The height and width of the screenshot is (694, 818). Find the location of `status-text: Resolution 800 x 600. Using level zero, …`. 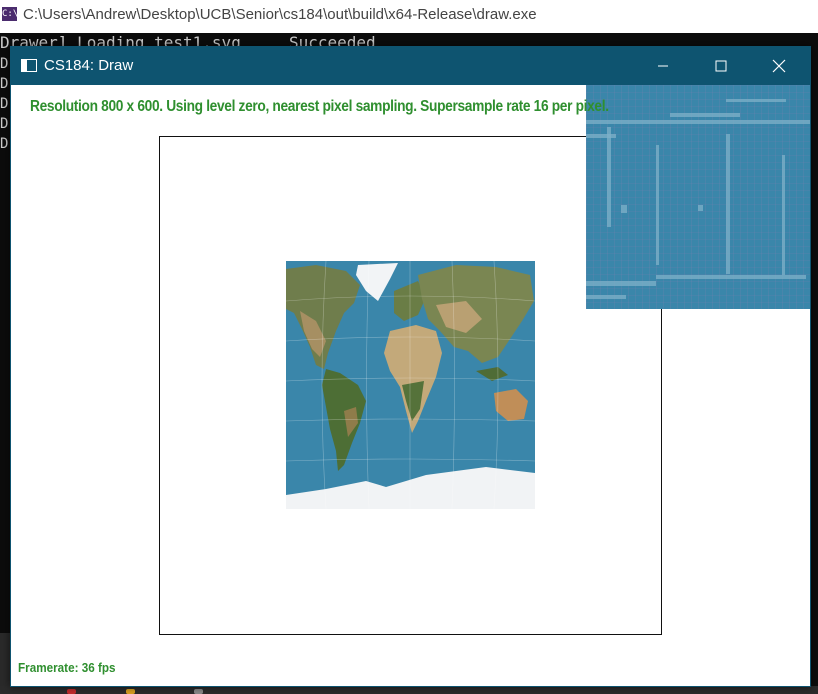

status-text: Resolution 800 x 600. Using level zero, … is located at coordinates (319, 106).